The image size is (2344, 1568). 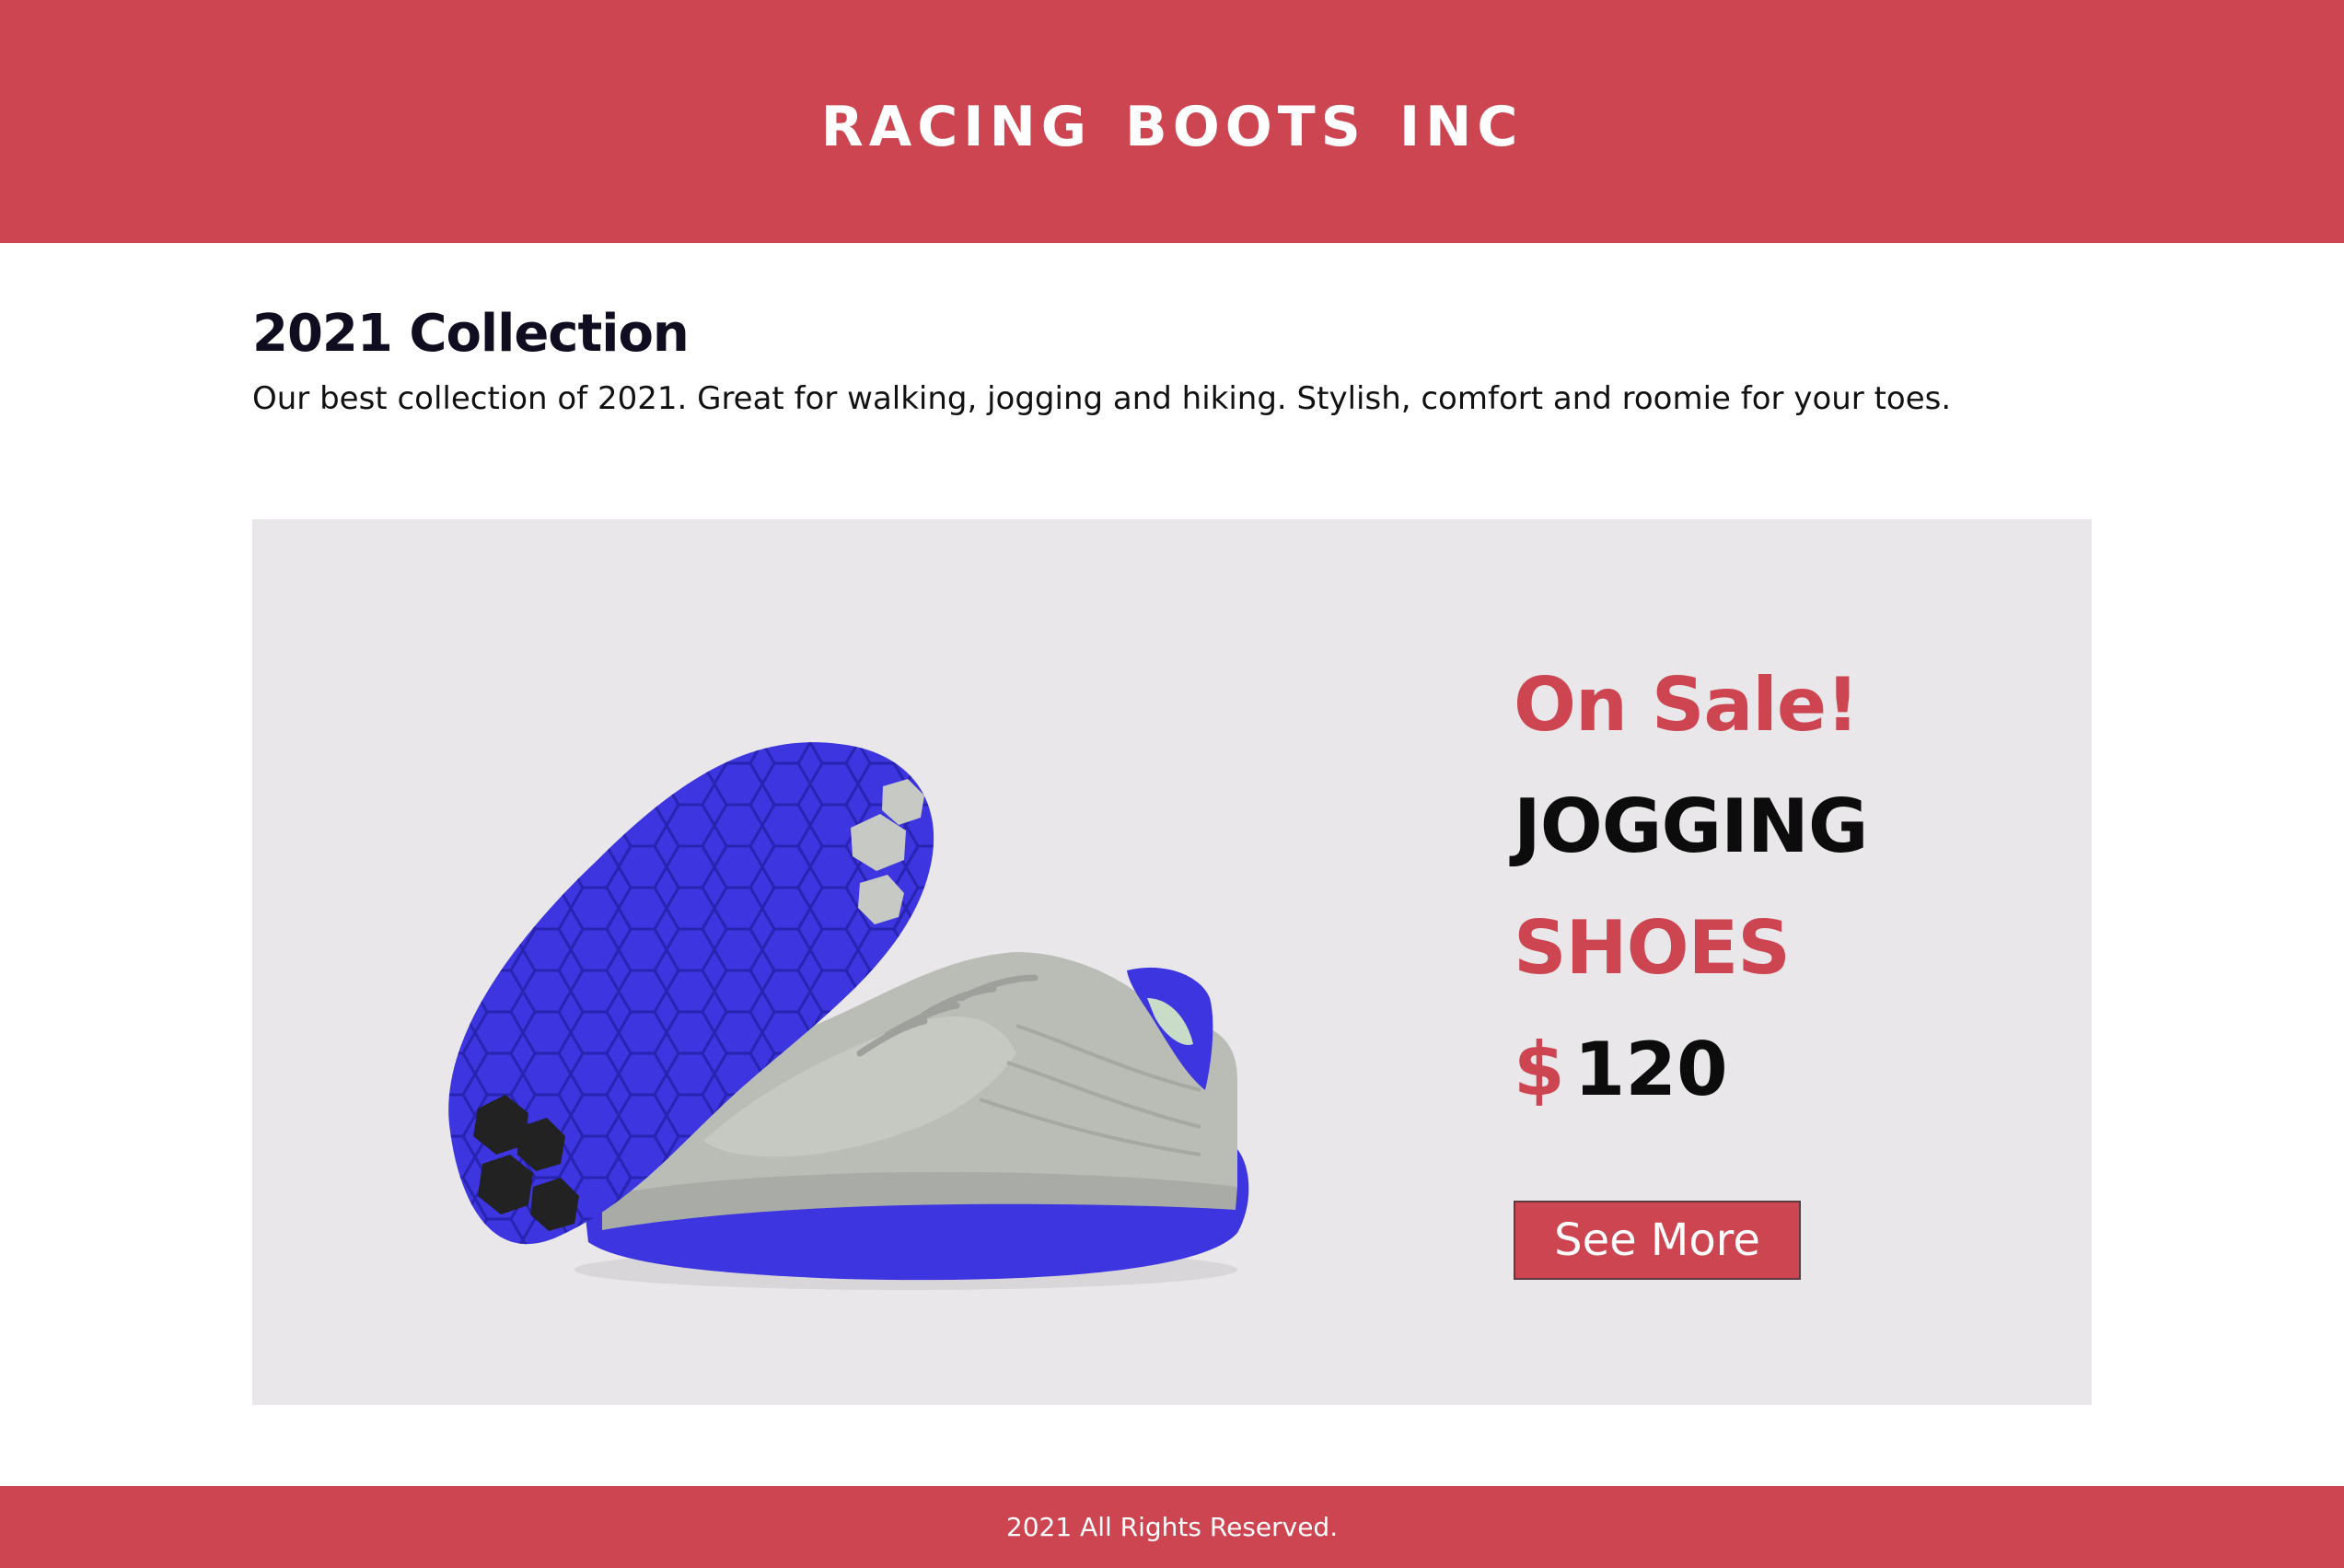 I want to click on copyright-text: 2021 All Rights Reserved., so click(x=1172, y=1527).